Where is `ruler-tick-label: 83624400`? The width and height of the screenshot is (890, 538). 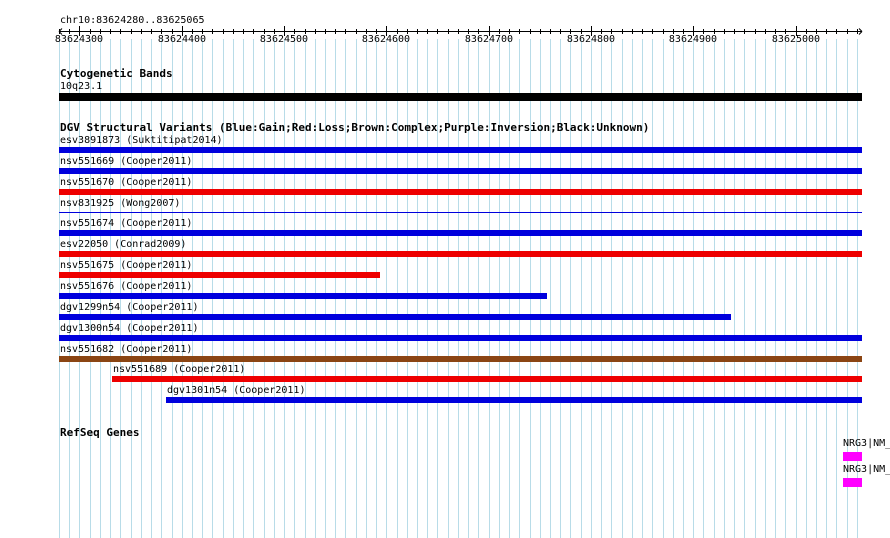 ruler-tick-label: 83624400 is located at coordinates (182, 39).